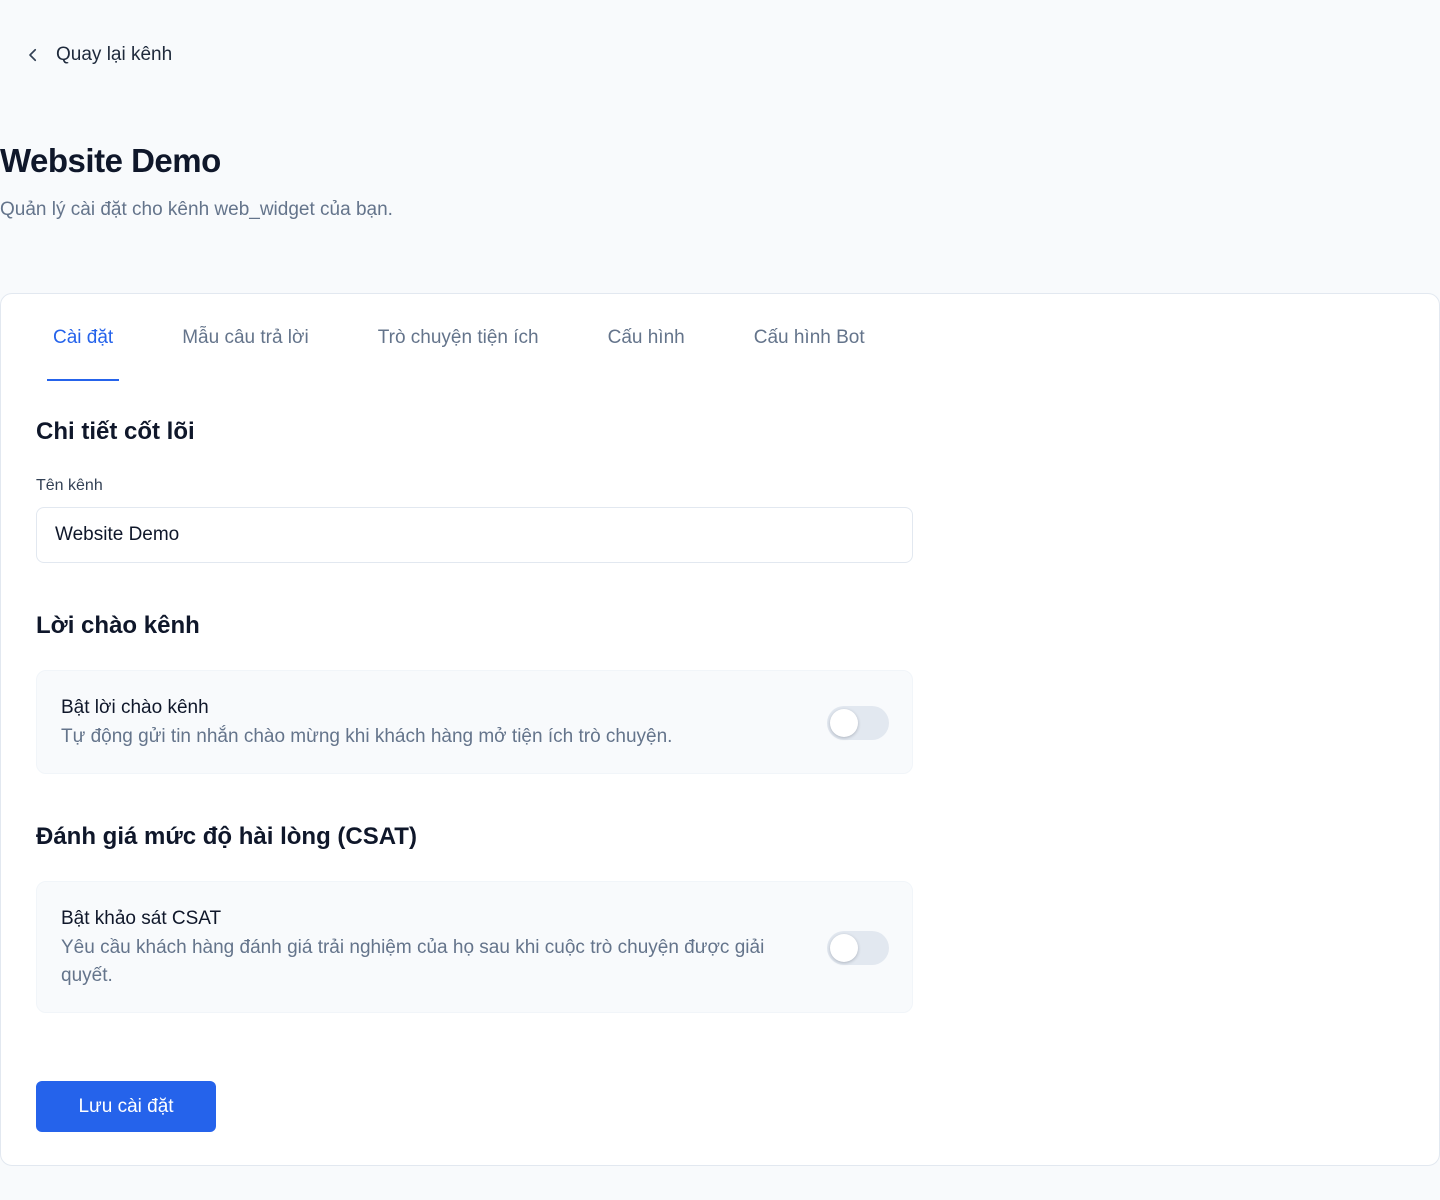  I want to click on tab-configuration: Cấu hình, so click(646, 337).